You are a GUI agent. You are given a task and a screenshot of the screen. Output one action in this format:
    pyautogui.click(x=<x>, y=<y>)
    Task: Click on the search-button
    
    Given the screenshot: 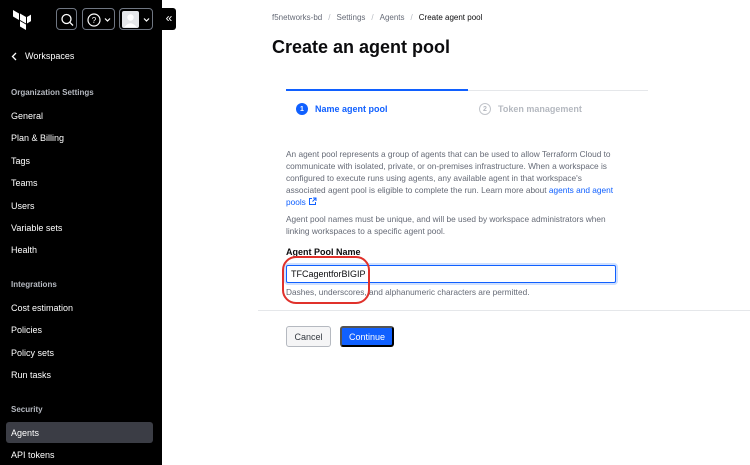 What is the action you would take?
    pyautogui.click(x=66, y=19)
    